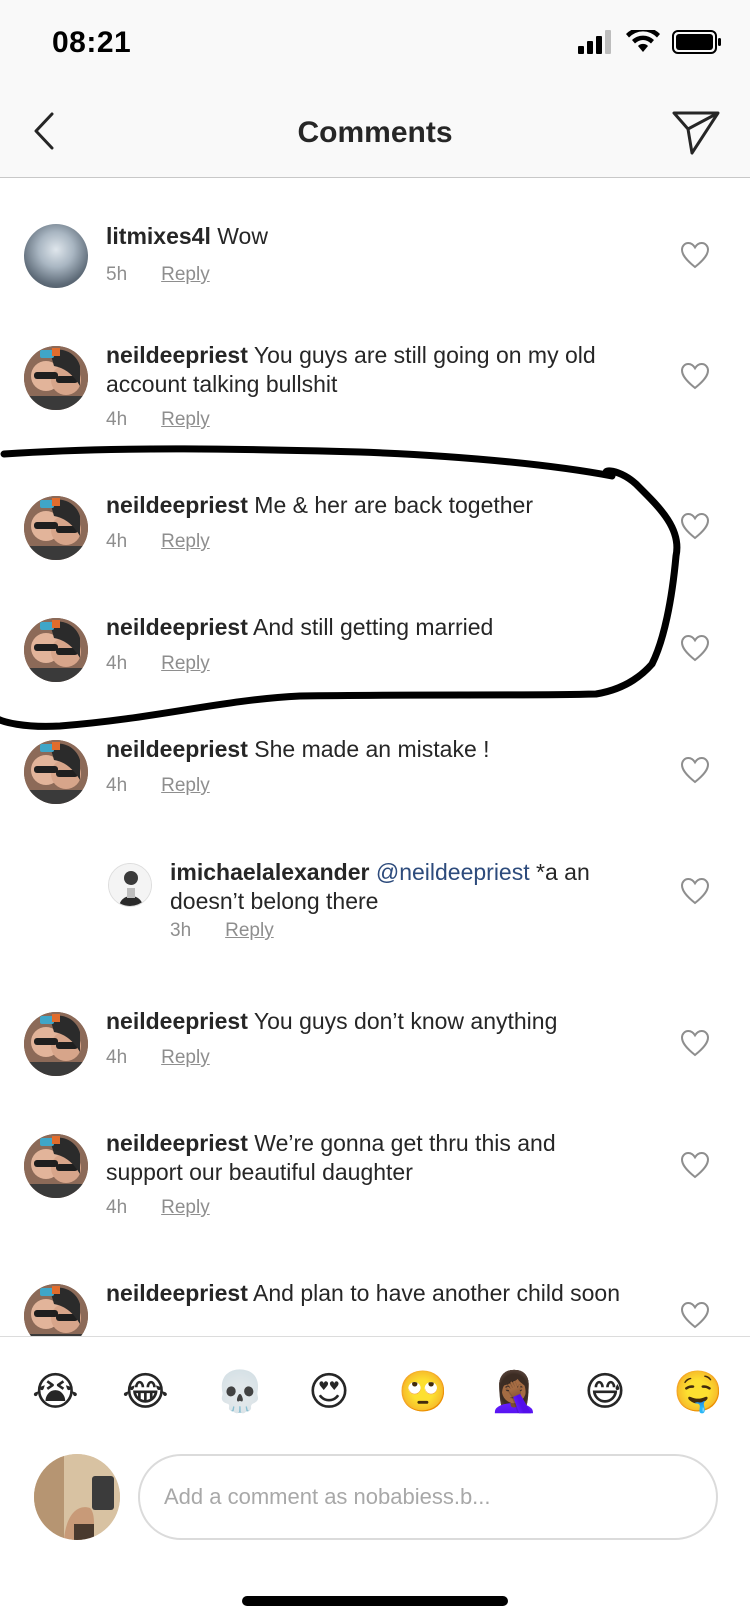 This screenshot has width=750, height=1624. Describe the element at coordinates (428, 1497) in the screenshot. I see `add-comment-input` at that location.